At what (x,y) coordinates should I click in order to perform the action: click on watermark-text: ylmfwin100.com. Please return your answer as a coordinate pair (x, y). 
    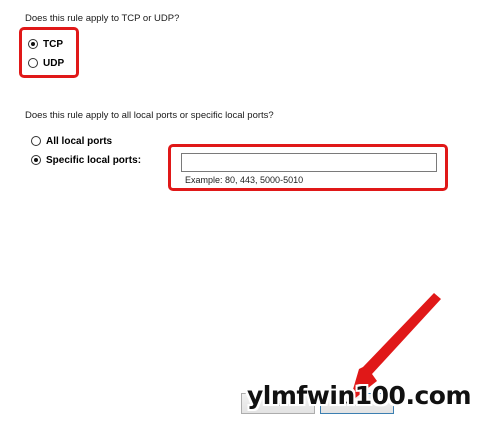
    Looking at the image, I should click on (359, 395).